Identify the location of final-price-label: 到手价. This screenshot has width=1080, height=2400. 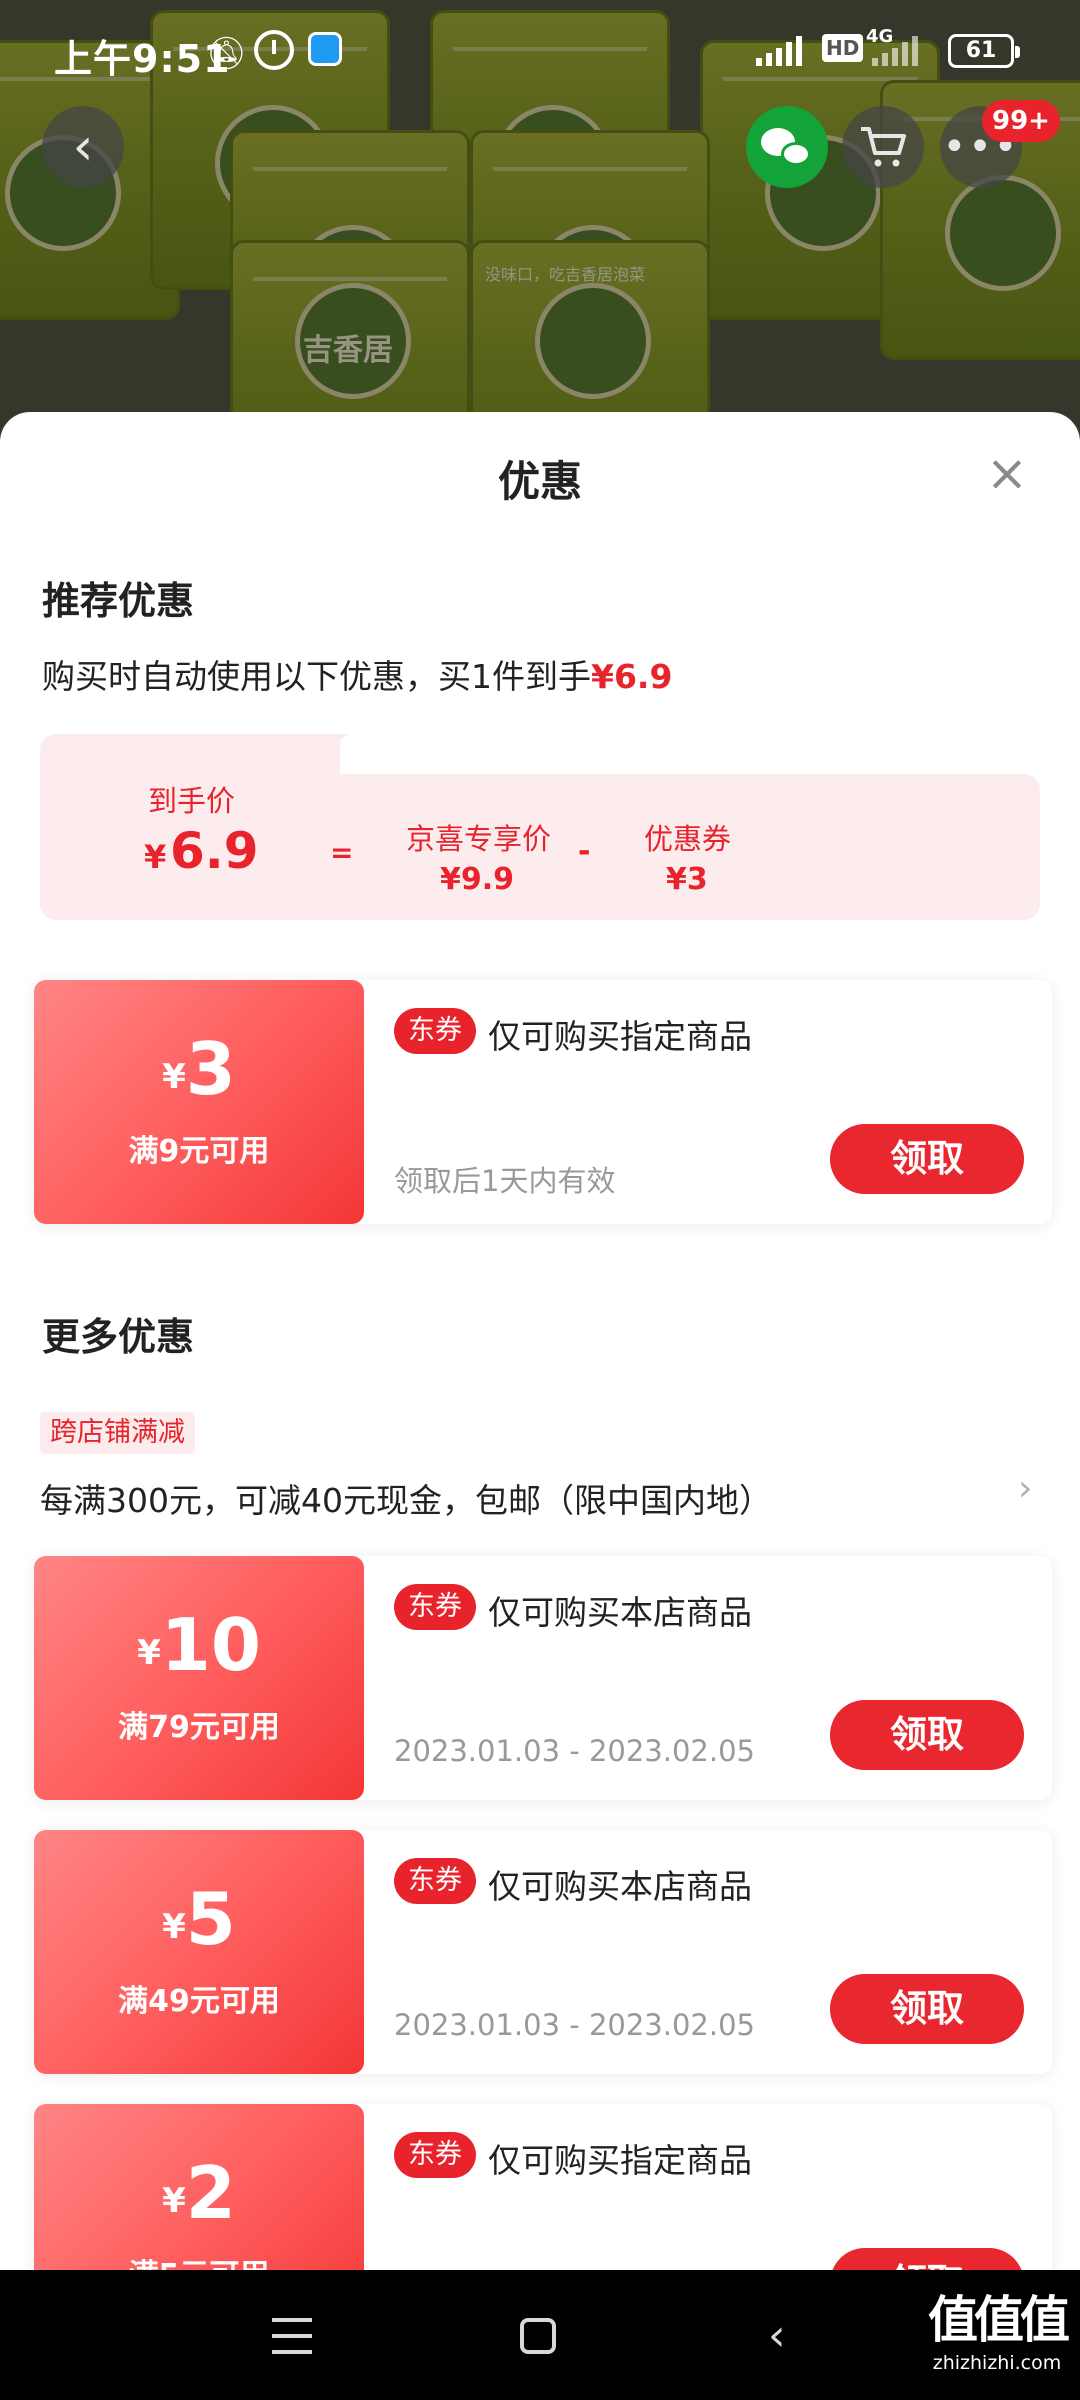
(192, 801).